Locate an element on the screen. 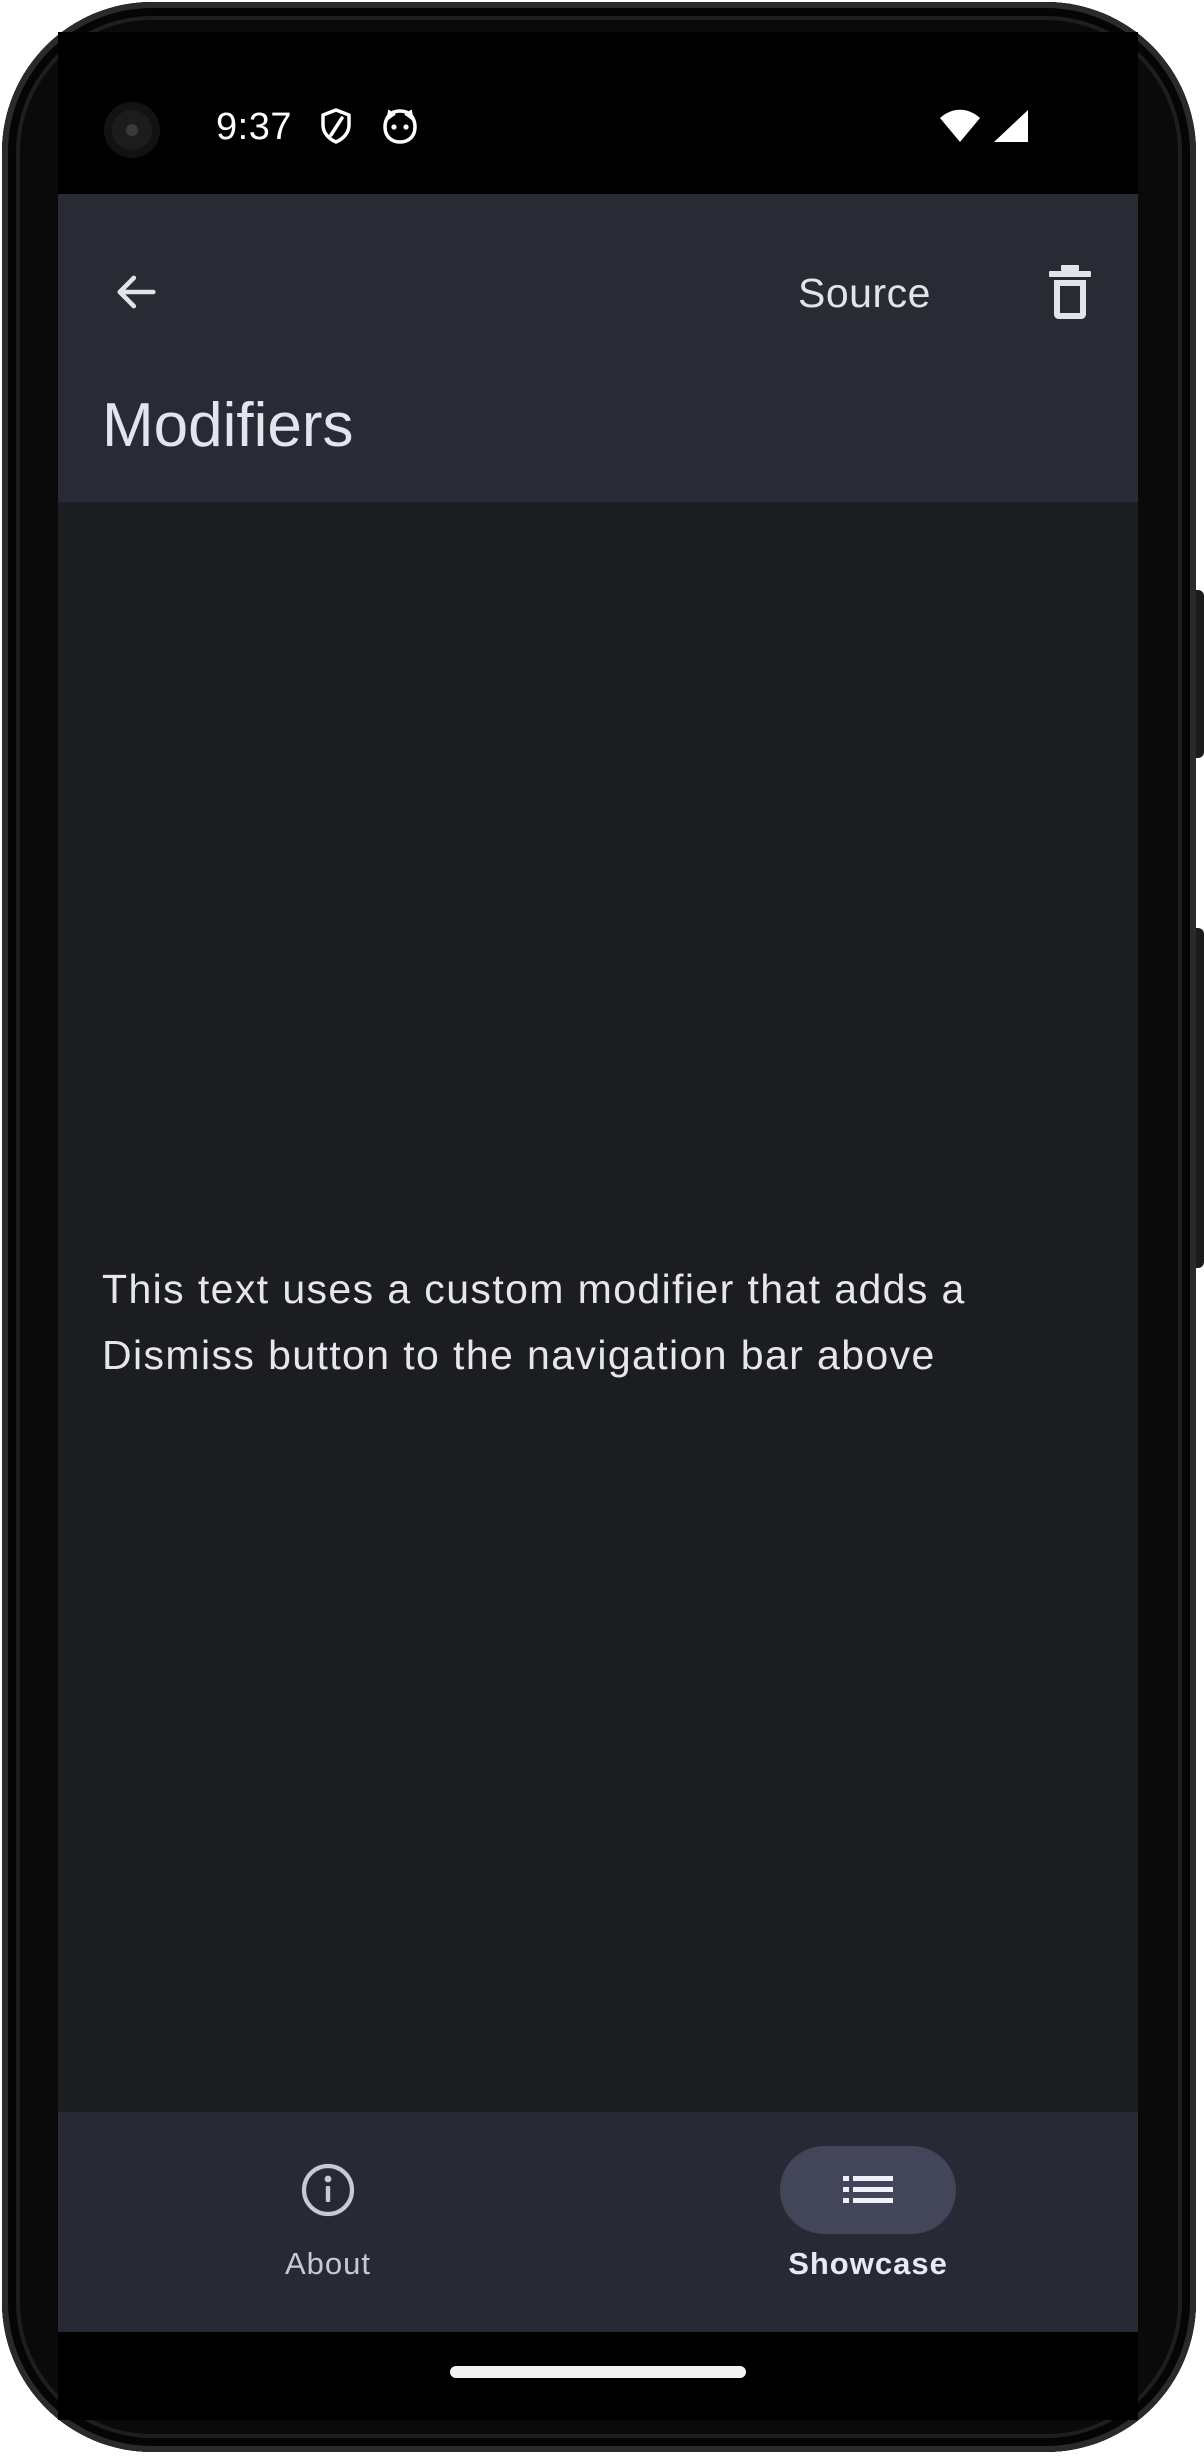 Image resolution: width=1204 pixels, height=2456 pixels. source-button: Source is located at coordinates (864, 293).